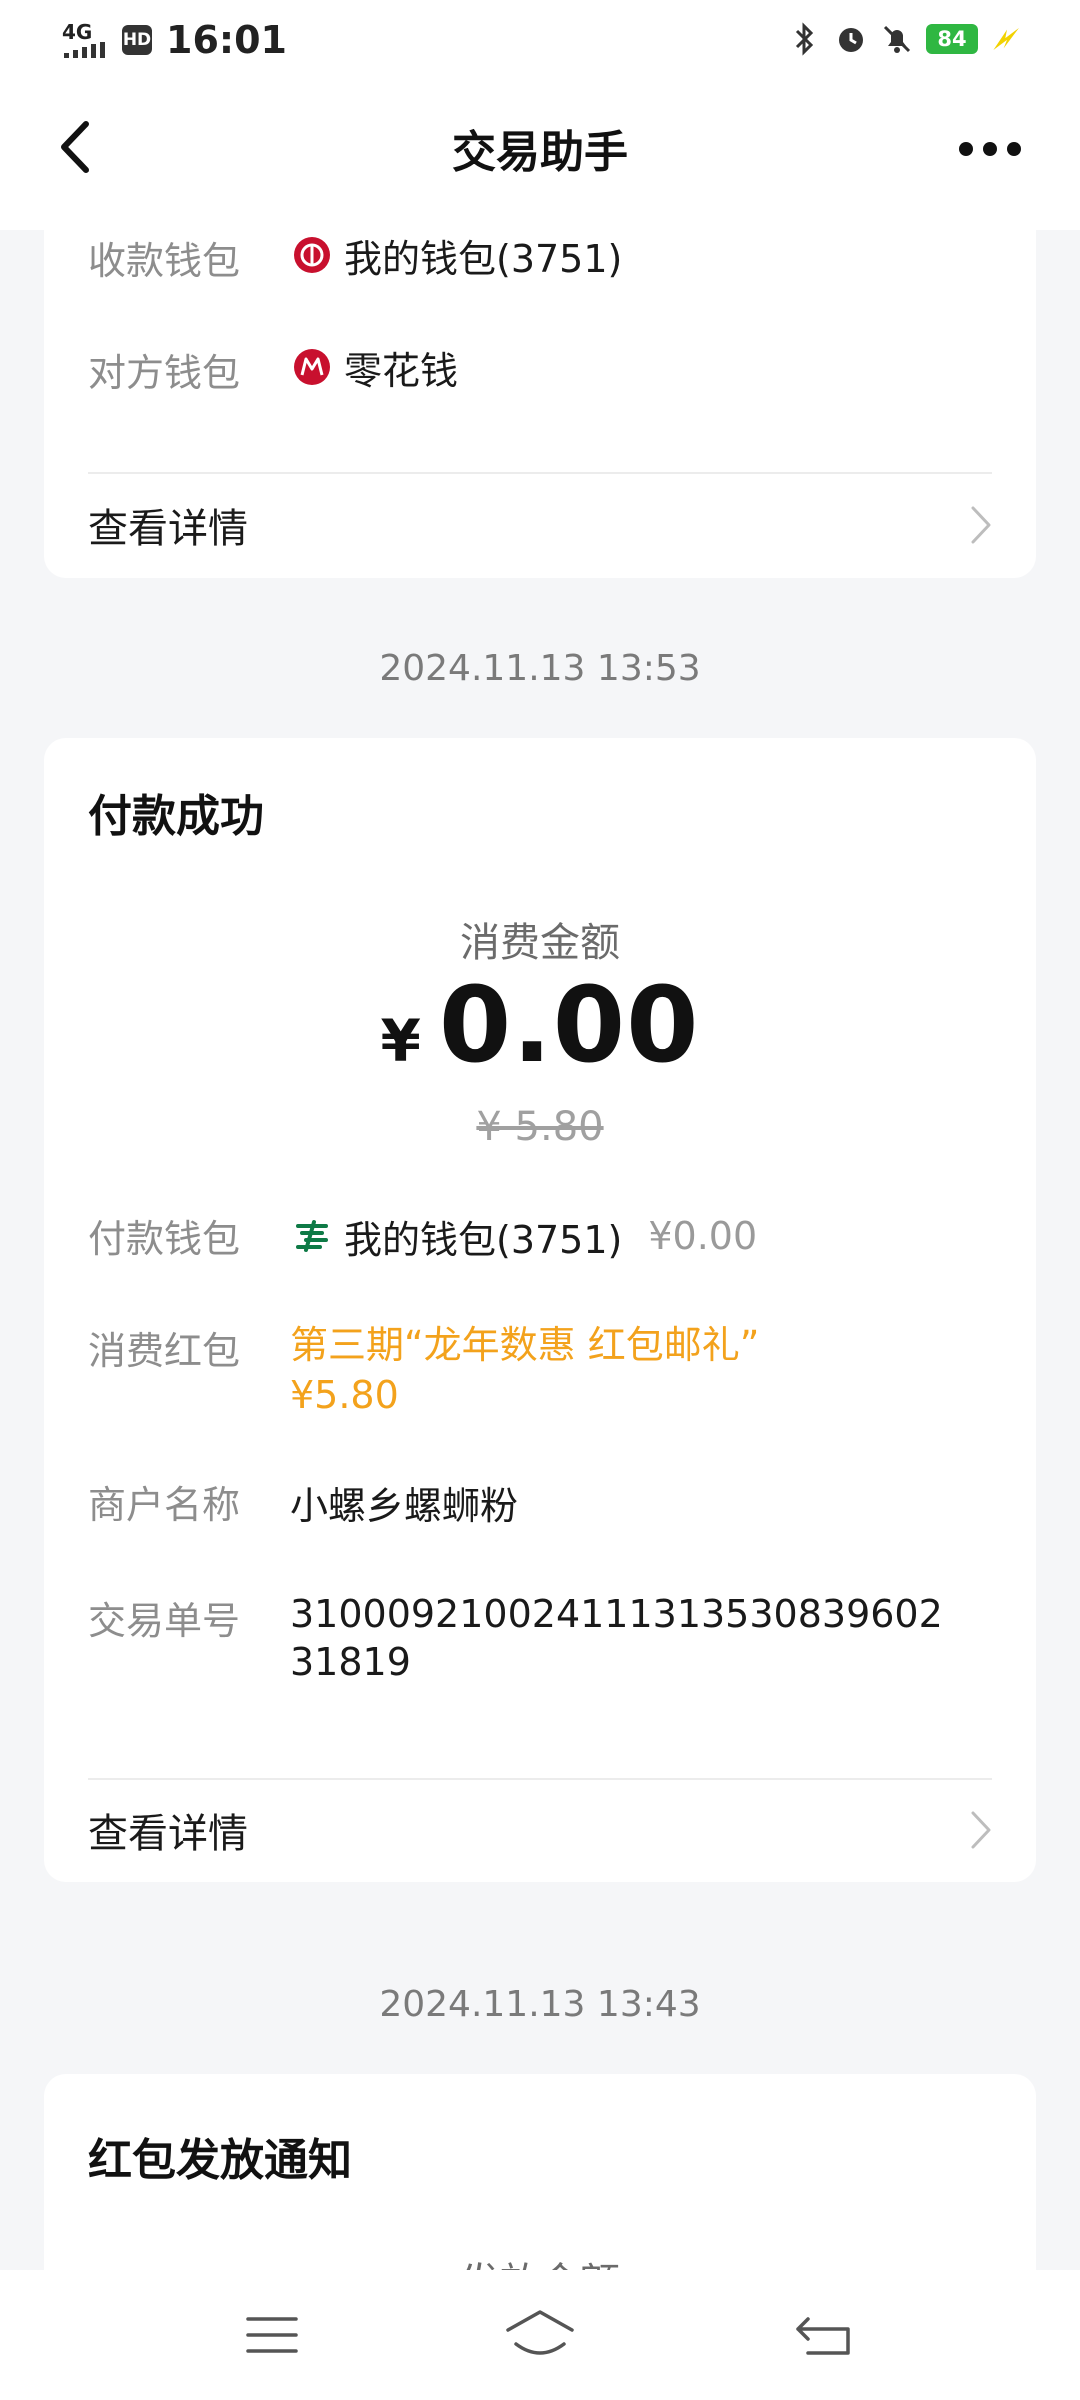 The width and height of the screenshot is (1080, 2400). I want to click on transaction-card-previous: 收款钱包 我的钱包(3751) 对方钱包 零花钱 查看详情, so click(540, 404).